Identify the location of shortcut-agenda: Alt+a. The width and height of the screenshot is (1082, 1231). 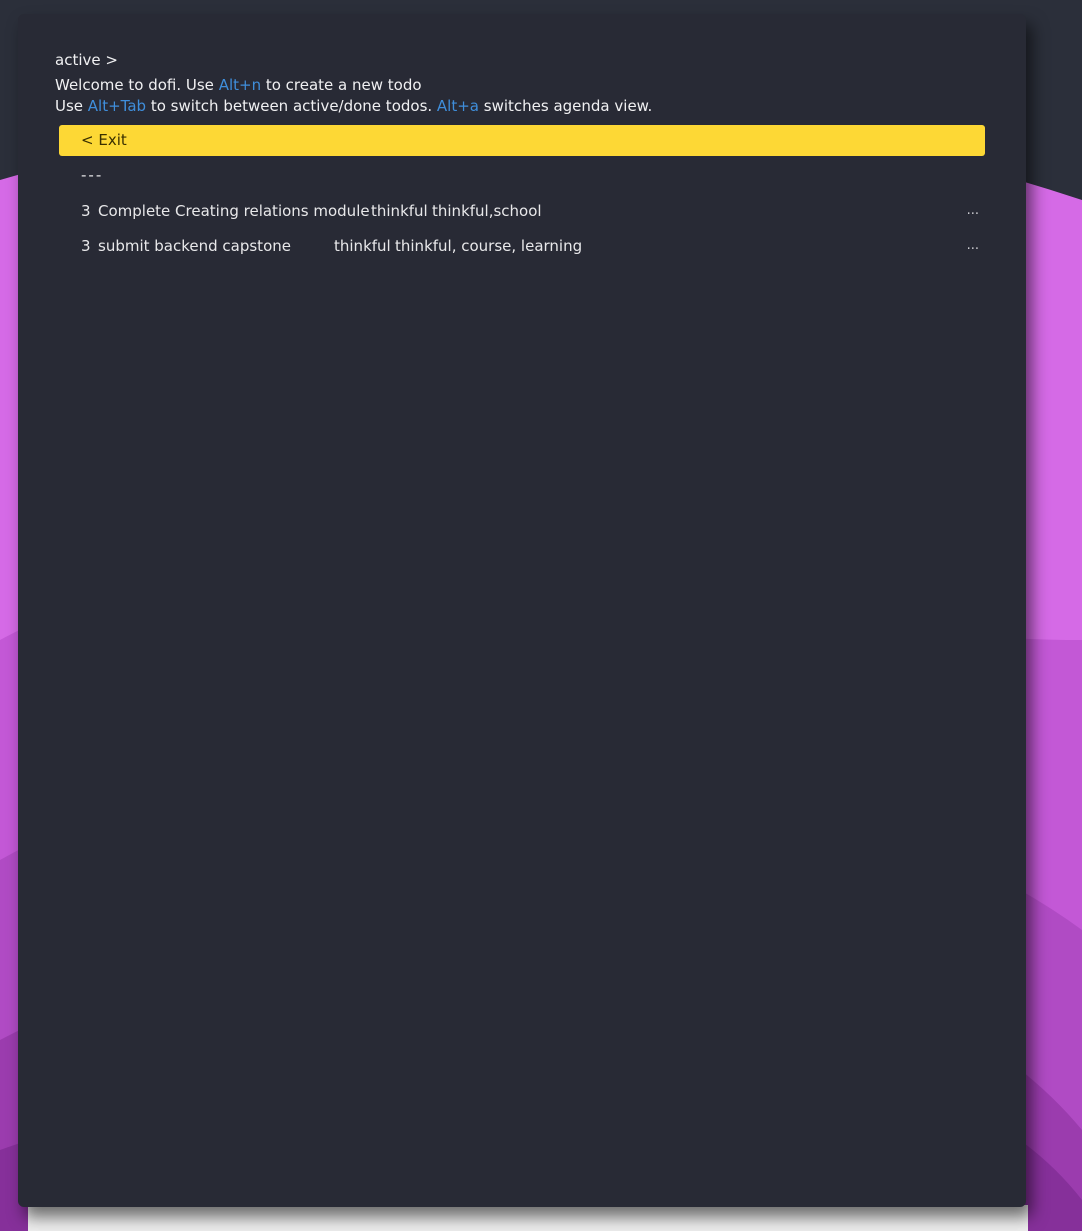
(457, 106).